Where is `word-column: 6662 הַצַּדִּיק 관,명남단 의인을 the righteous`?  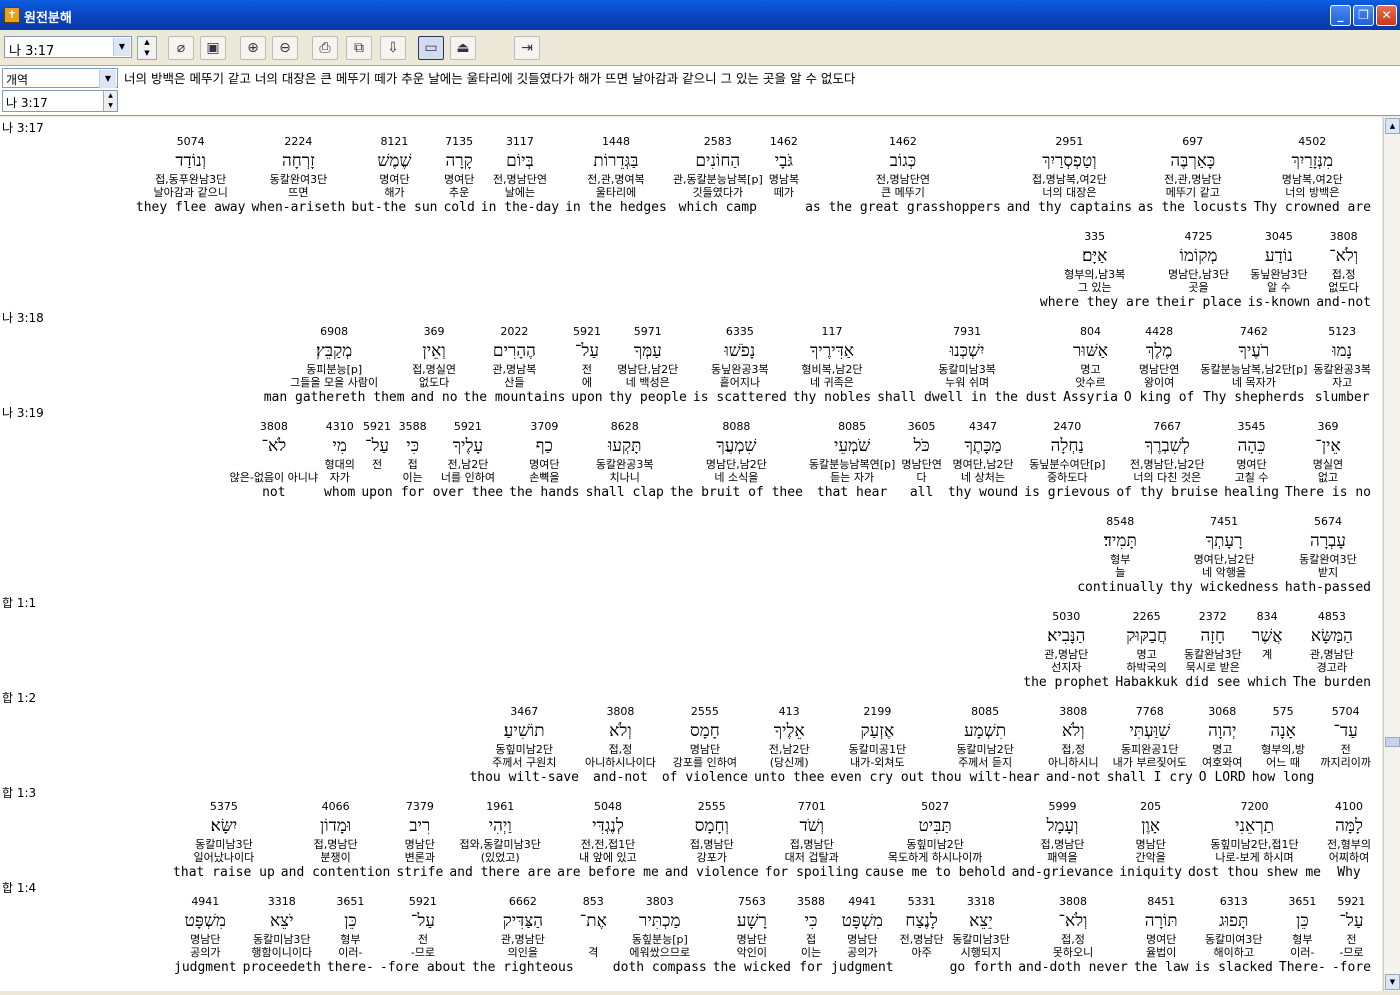
word-column: 6662 הַצַּדִּיק 관,명남단 의인을 the righteous is located at coordinates (523, 935).